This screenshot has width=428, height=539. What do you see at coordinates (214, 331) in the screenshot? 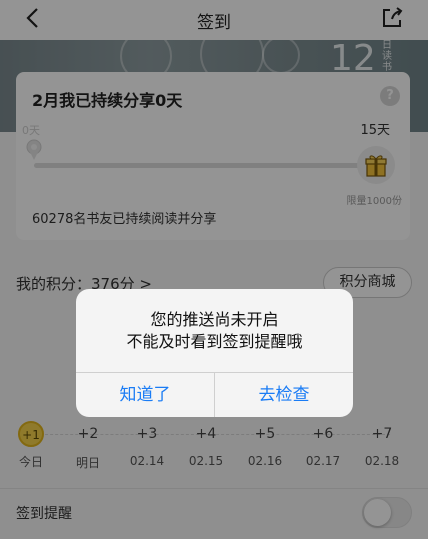
I see `dialog-message: 您的推送尚未开启 不能及时看到签到提醒哦` at bounding box center [214, 331].